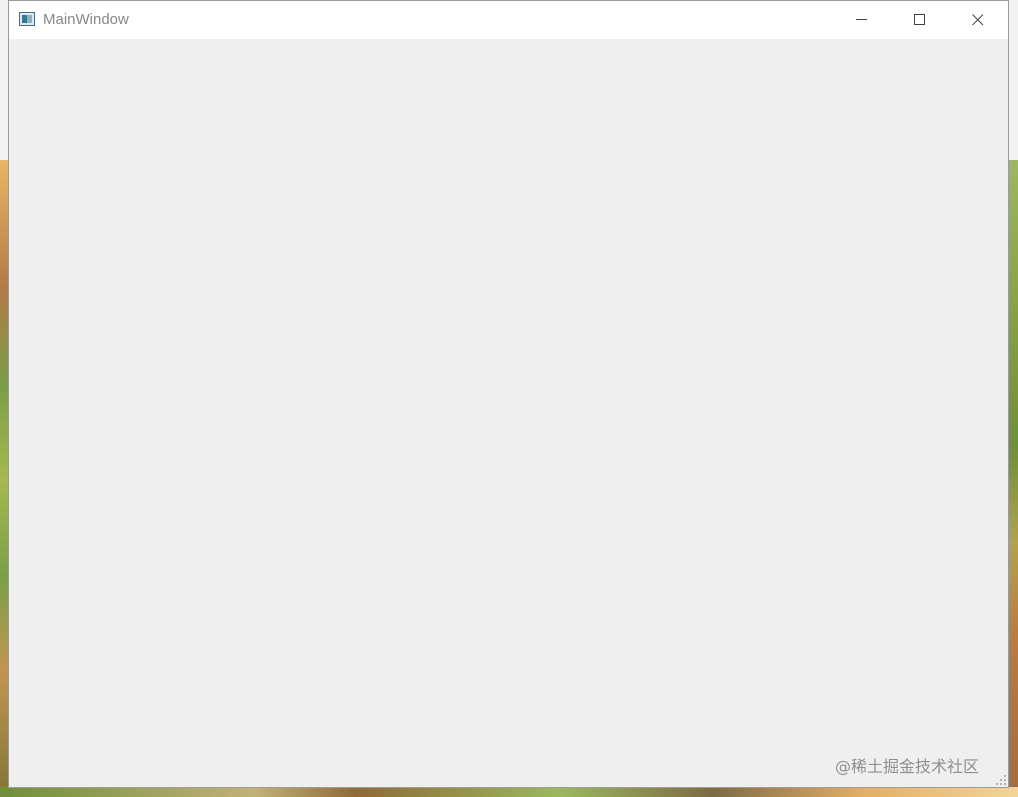 The width and height of the screenshot is (1018, 797). I want to click on maximize-button, so click(920, 20).